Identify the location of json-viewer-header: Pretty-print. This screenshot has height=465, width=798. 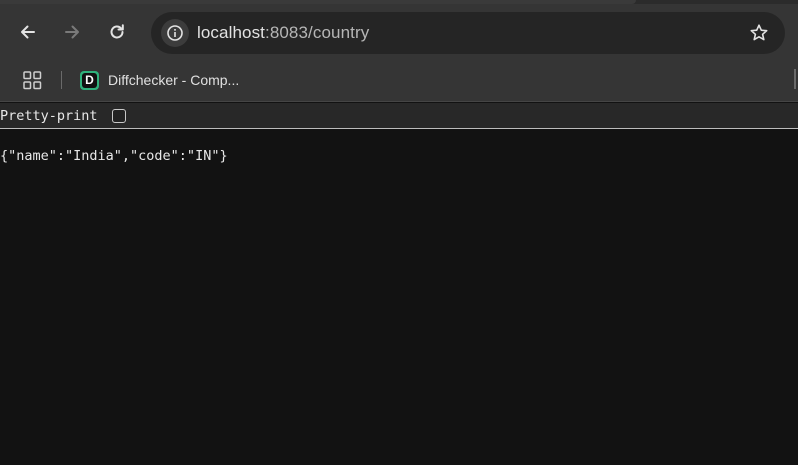
(399, 116).